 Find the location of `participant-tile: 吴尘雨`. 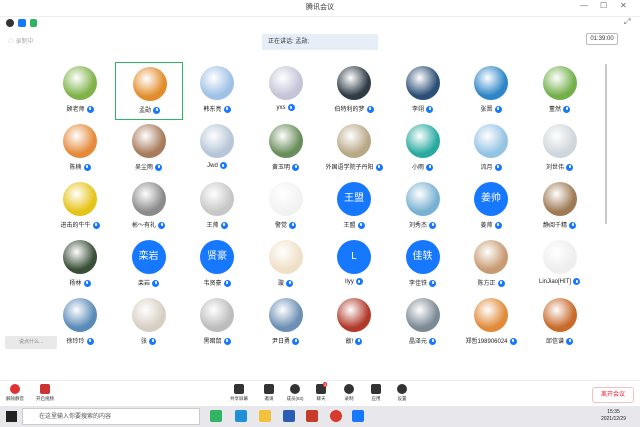

participant-tile: 吴尘雨 is located at coordinates (149, 149).